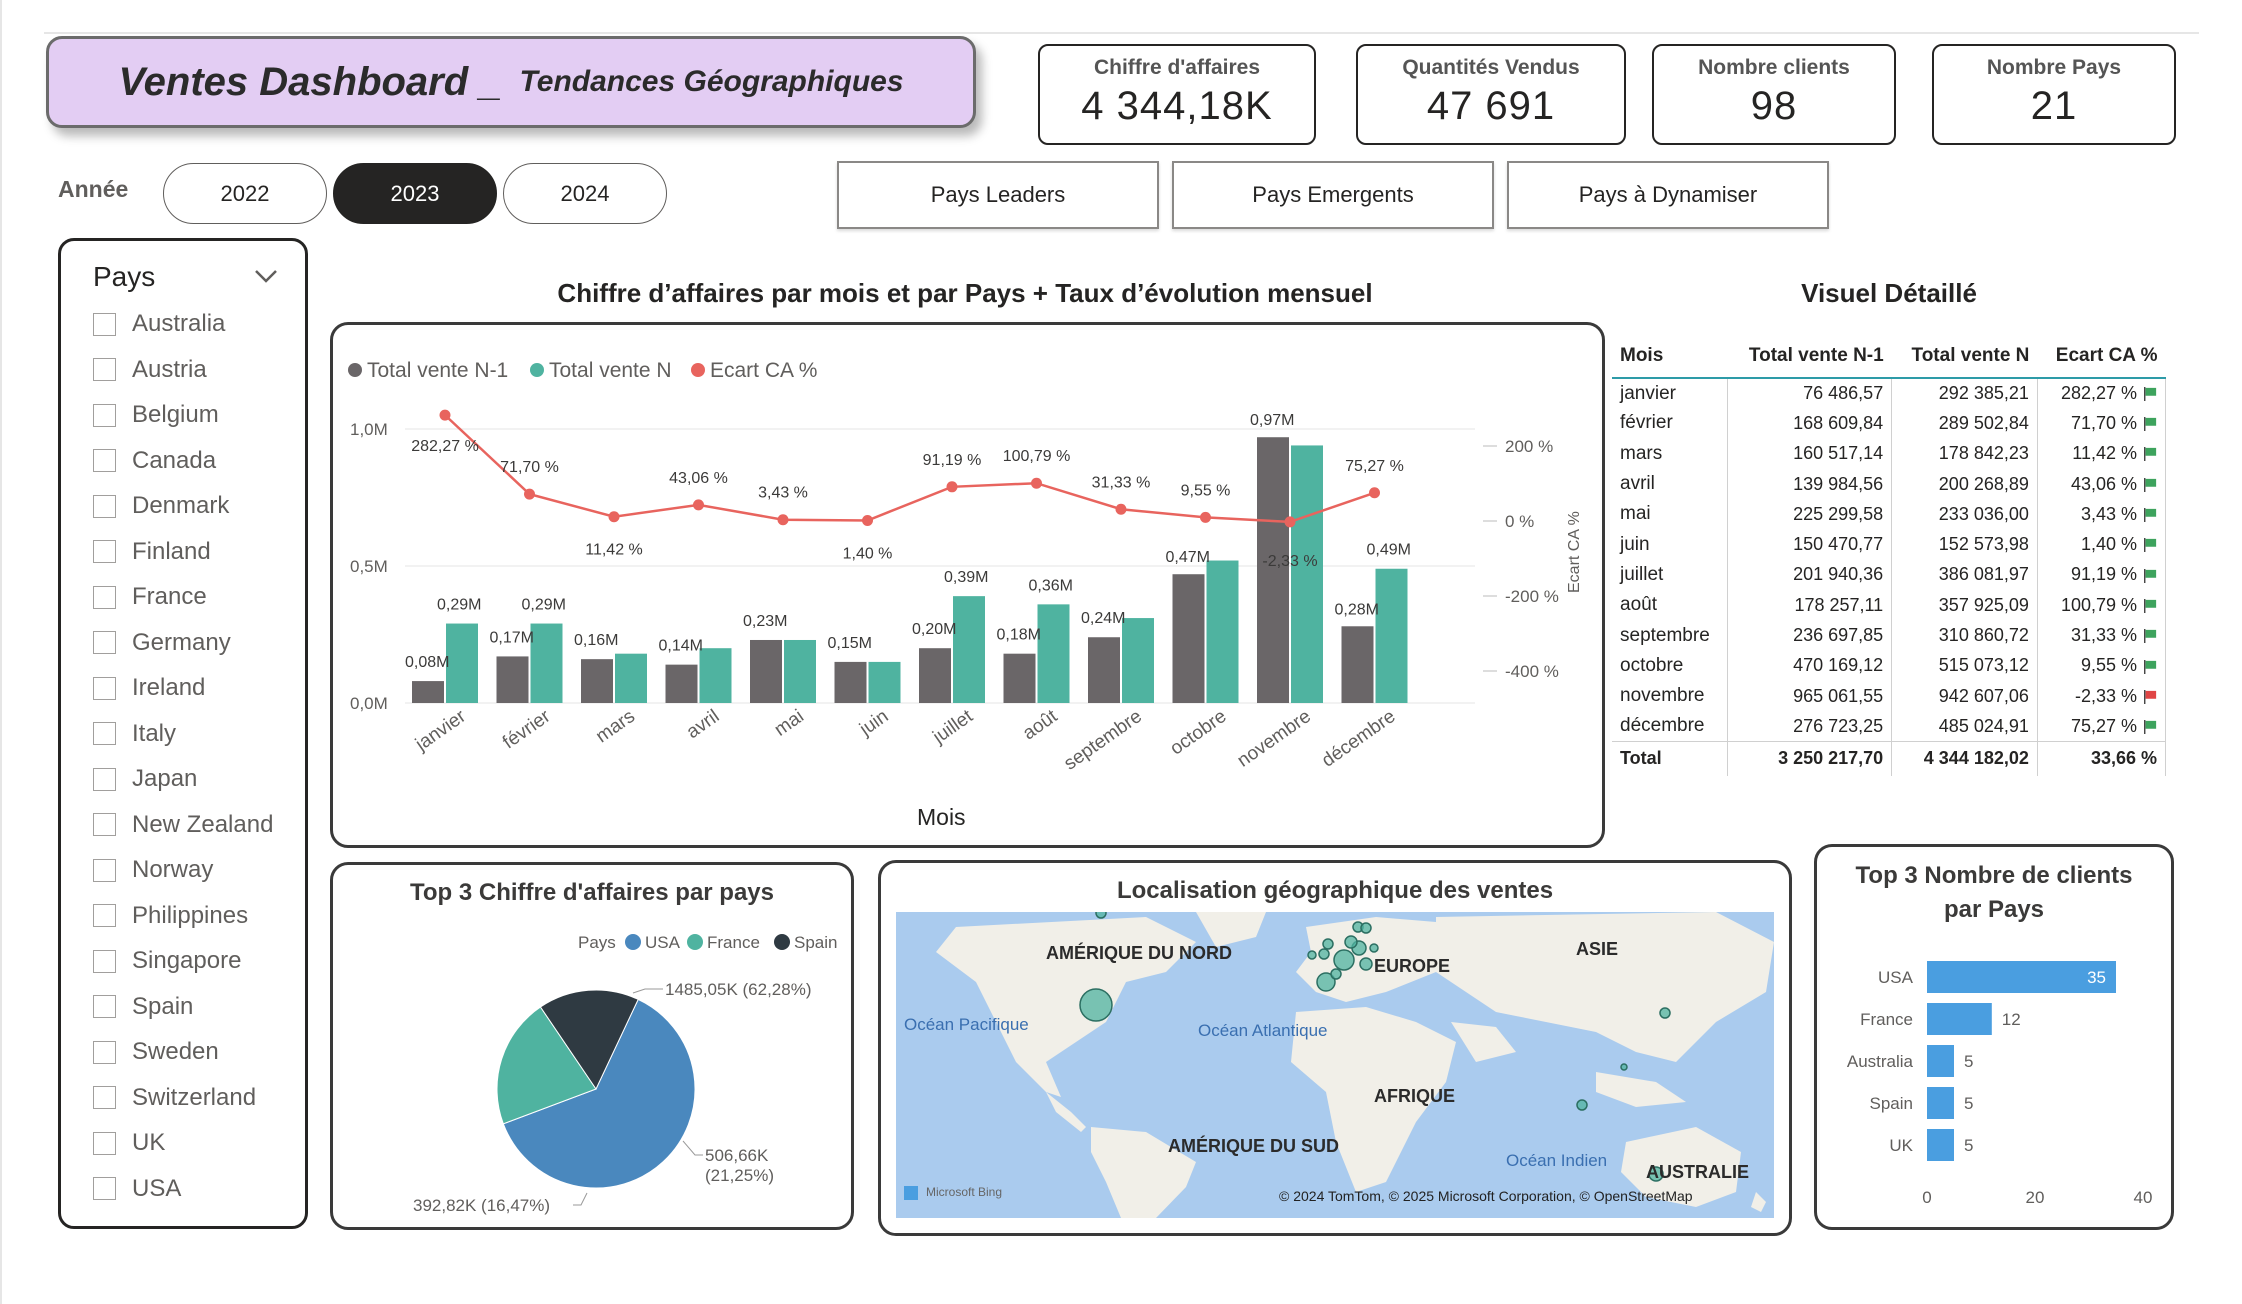  I want to click on table-row: mars 160 517,14 178 842,23 11,42 %, so click(1889, 453).